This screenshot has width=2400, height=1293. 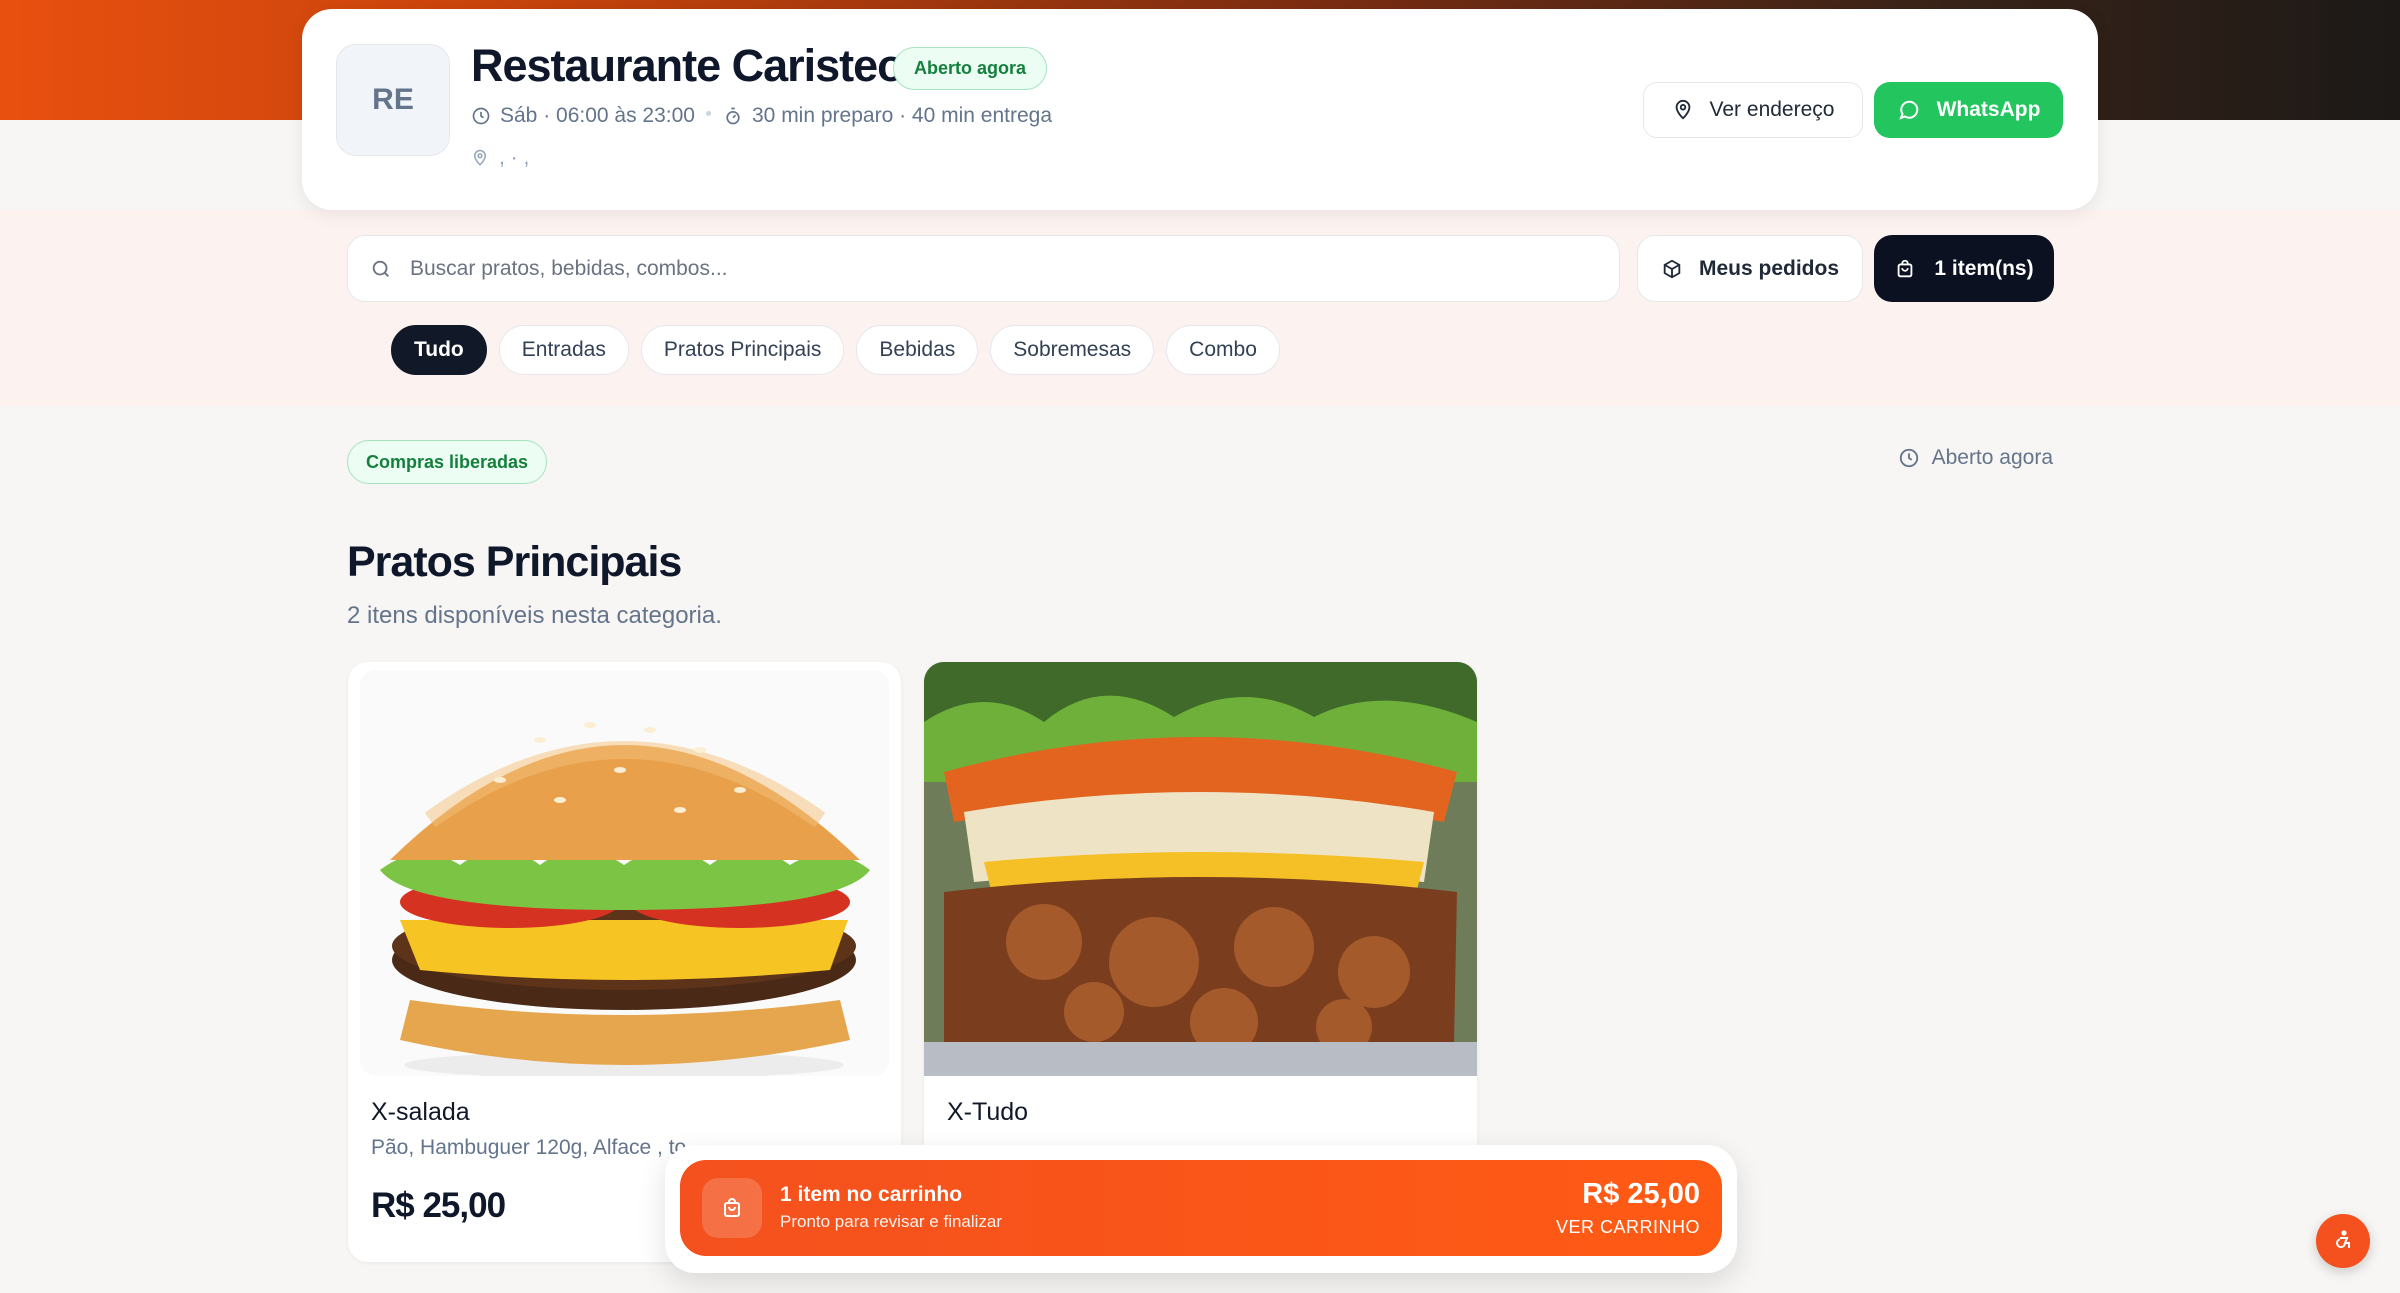 I want to click on cart-bar-title: 1 item no carrinho, so click(x=871, y=1194).